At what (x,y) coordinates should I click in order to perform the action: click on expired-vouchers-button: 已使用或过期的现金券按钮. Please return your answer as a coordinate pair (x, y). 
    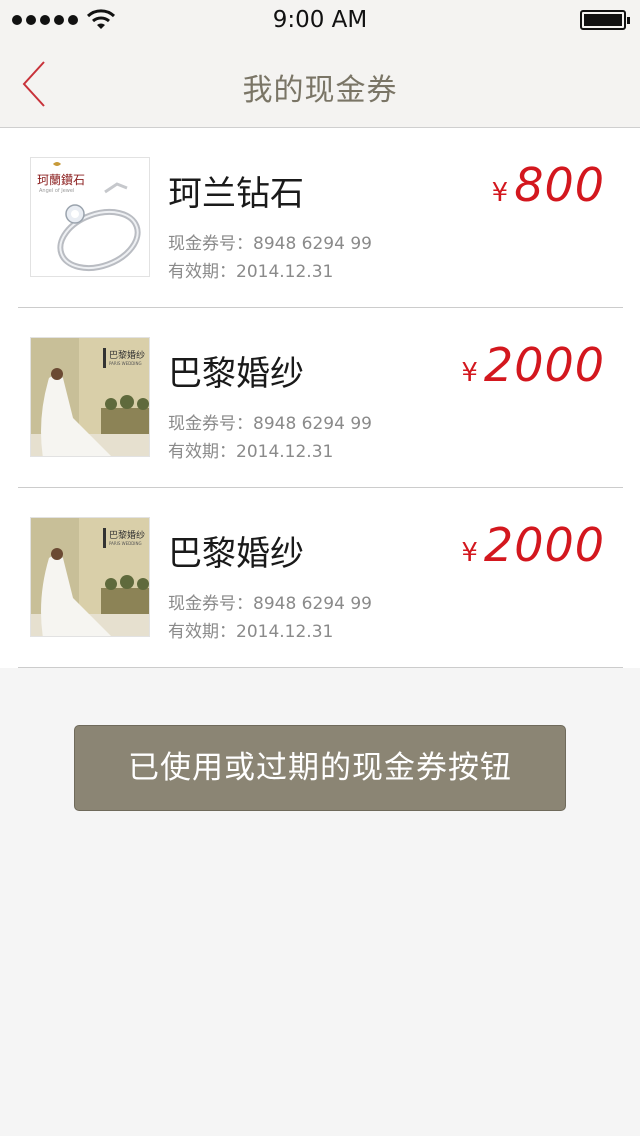
    Looking at the image, I should click on (320, 768).